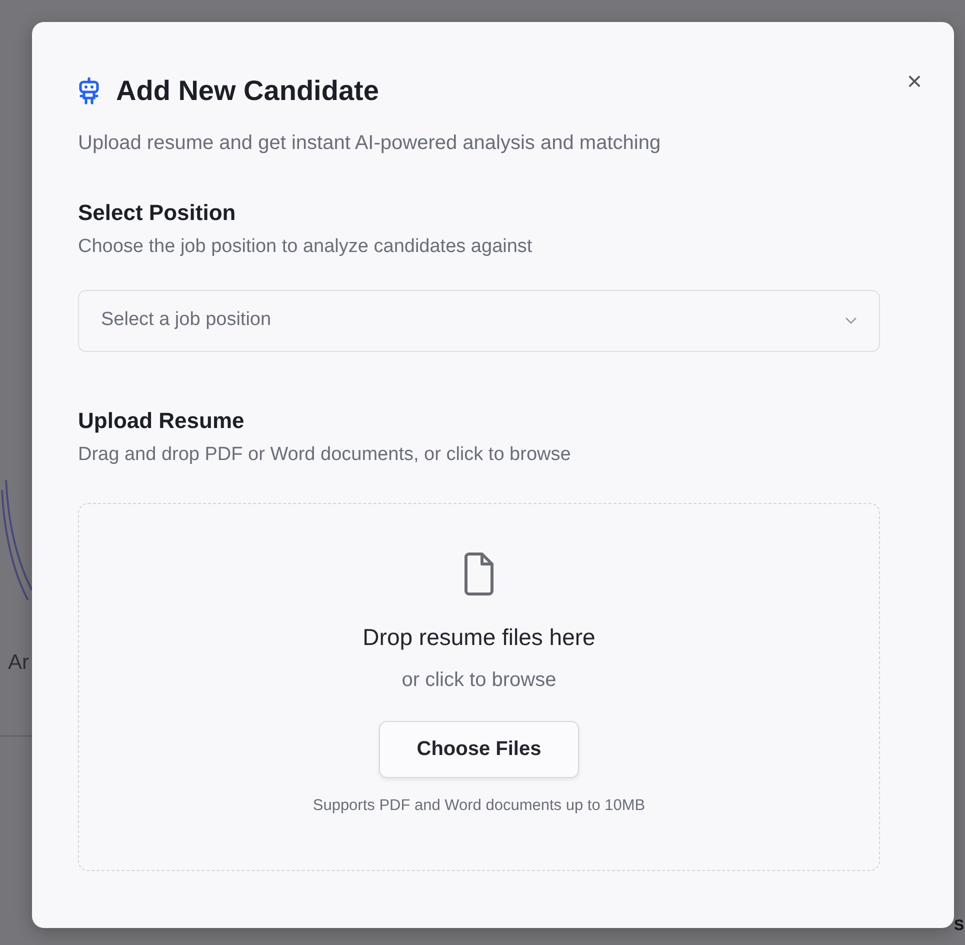  Describe the element at coordinates (162, 420) in the screenshot. I see `section-heading: Upload Resume` at that location.